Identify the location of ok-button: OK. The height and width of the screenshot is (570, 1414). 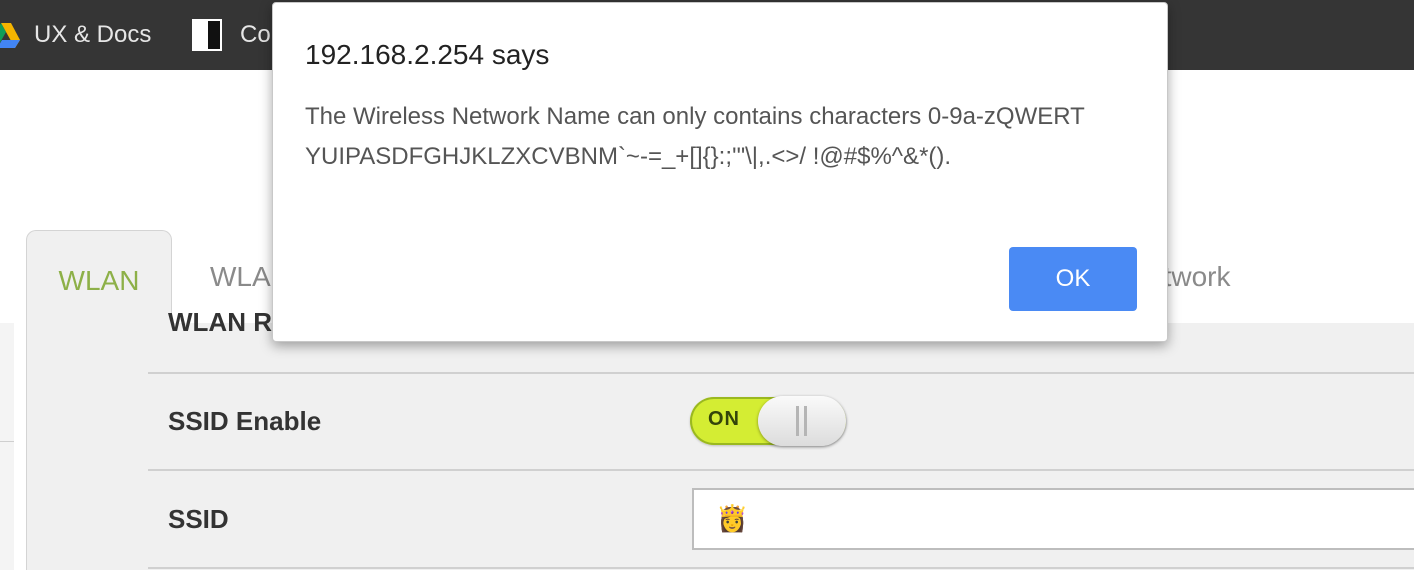
(1073, 279).